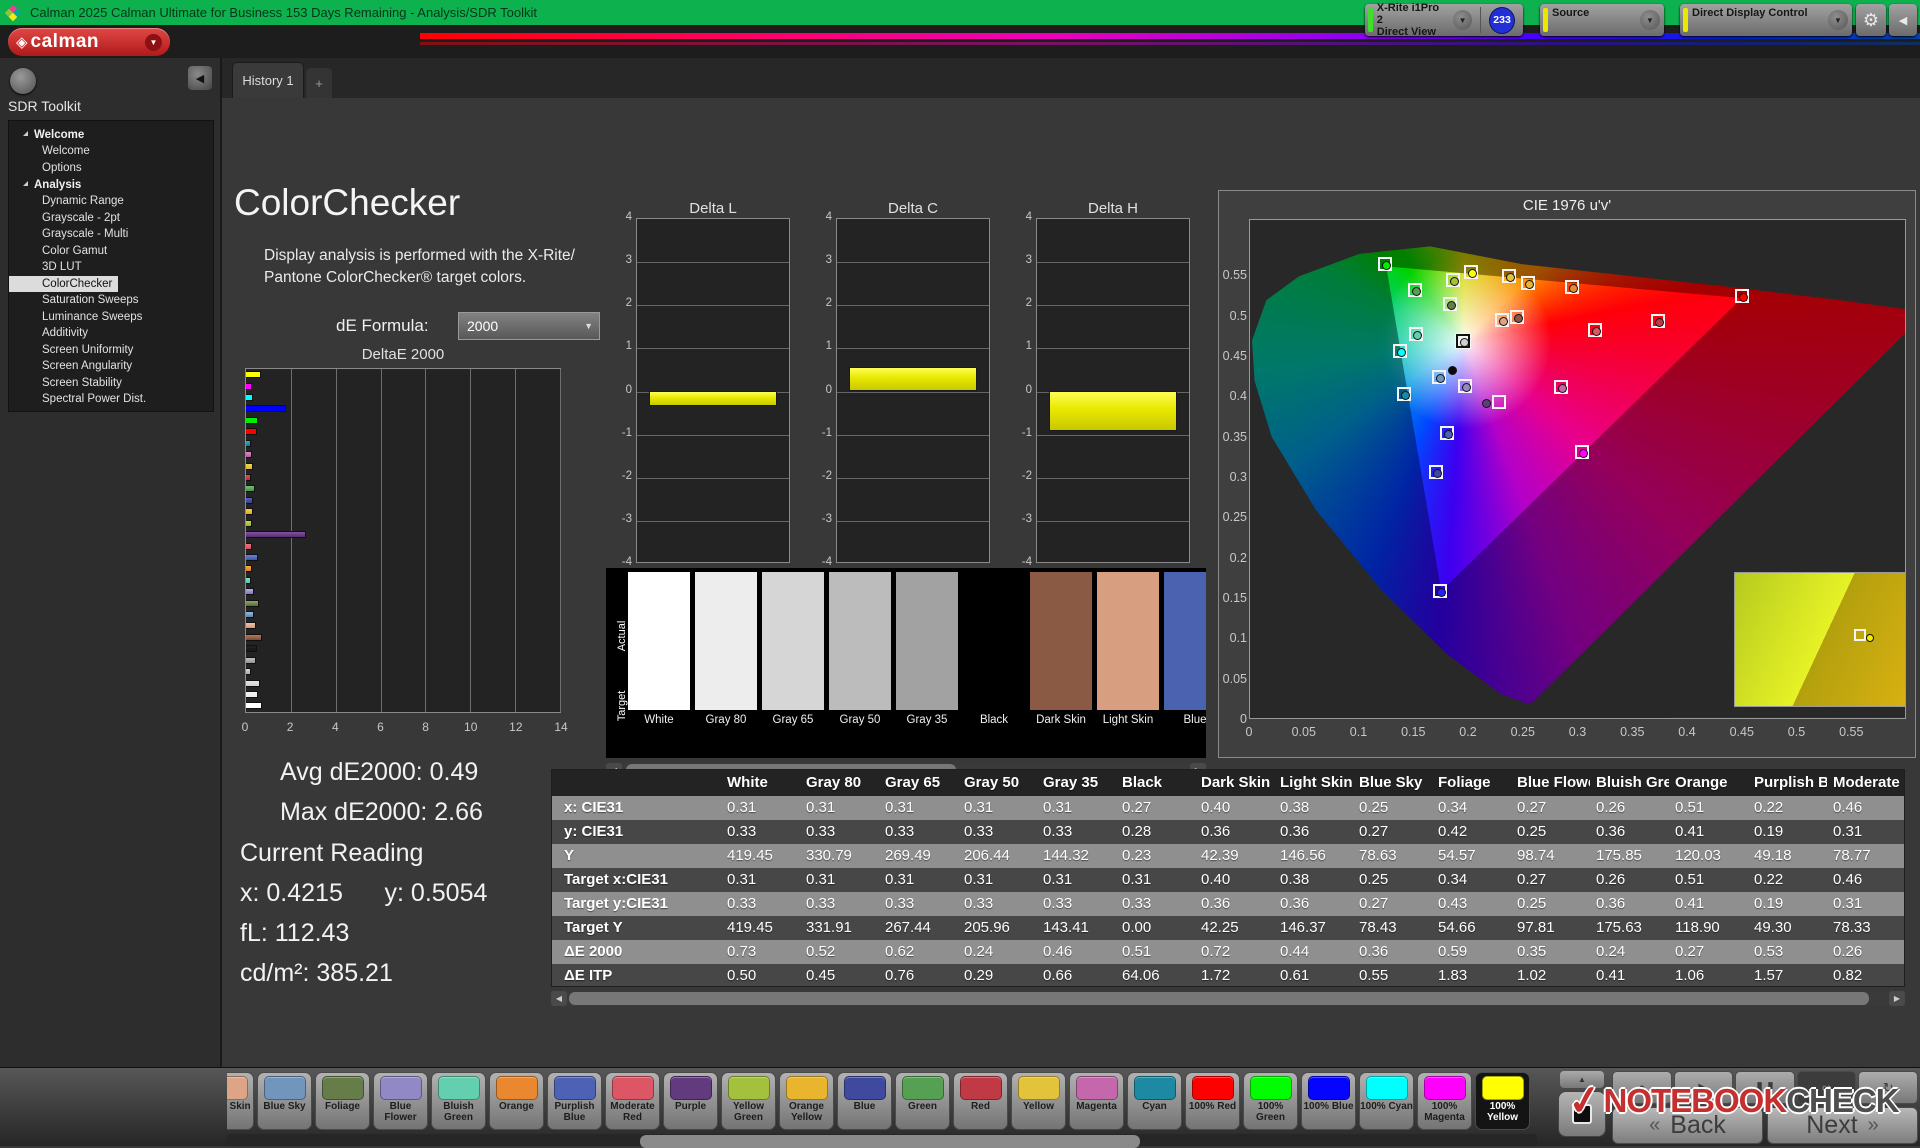  I want to click on patch-tile-orange-yellow: Orange Yellow, so click(806, 1101).